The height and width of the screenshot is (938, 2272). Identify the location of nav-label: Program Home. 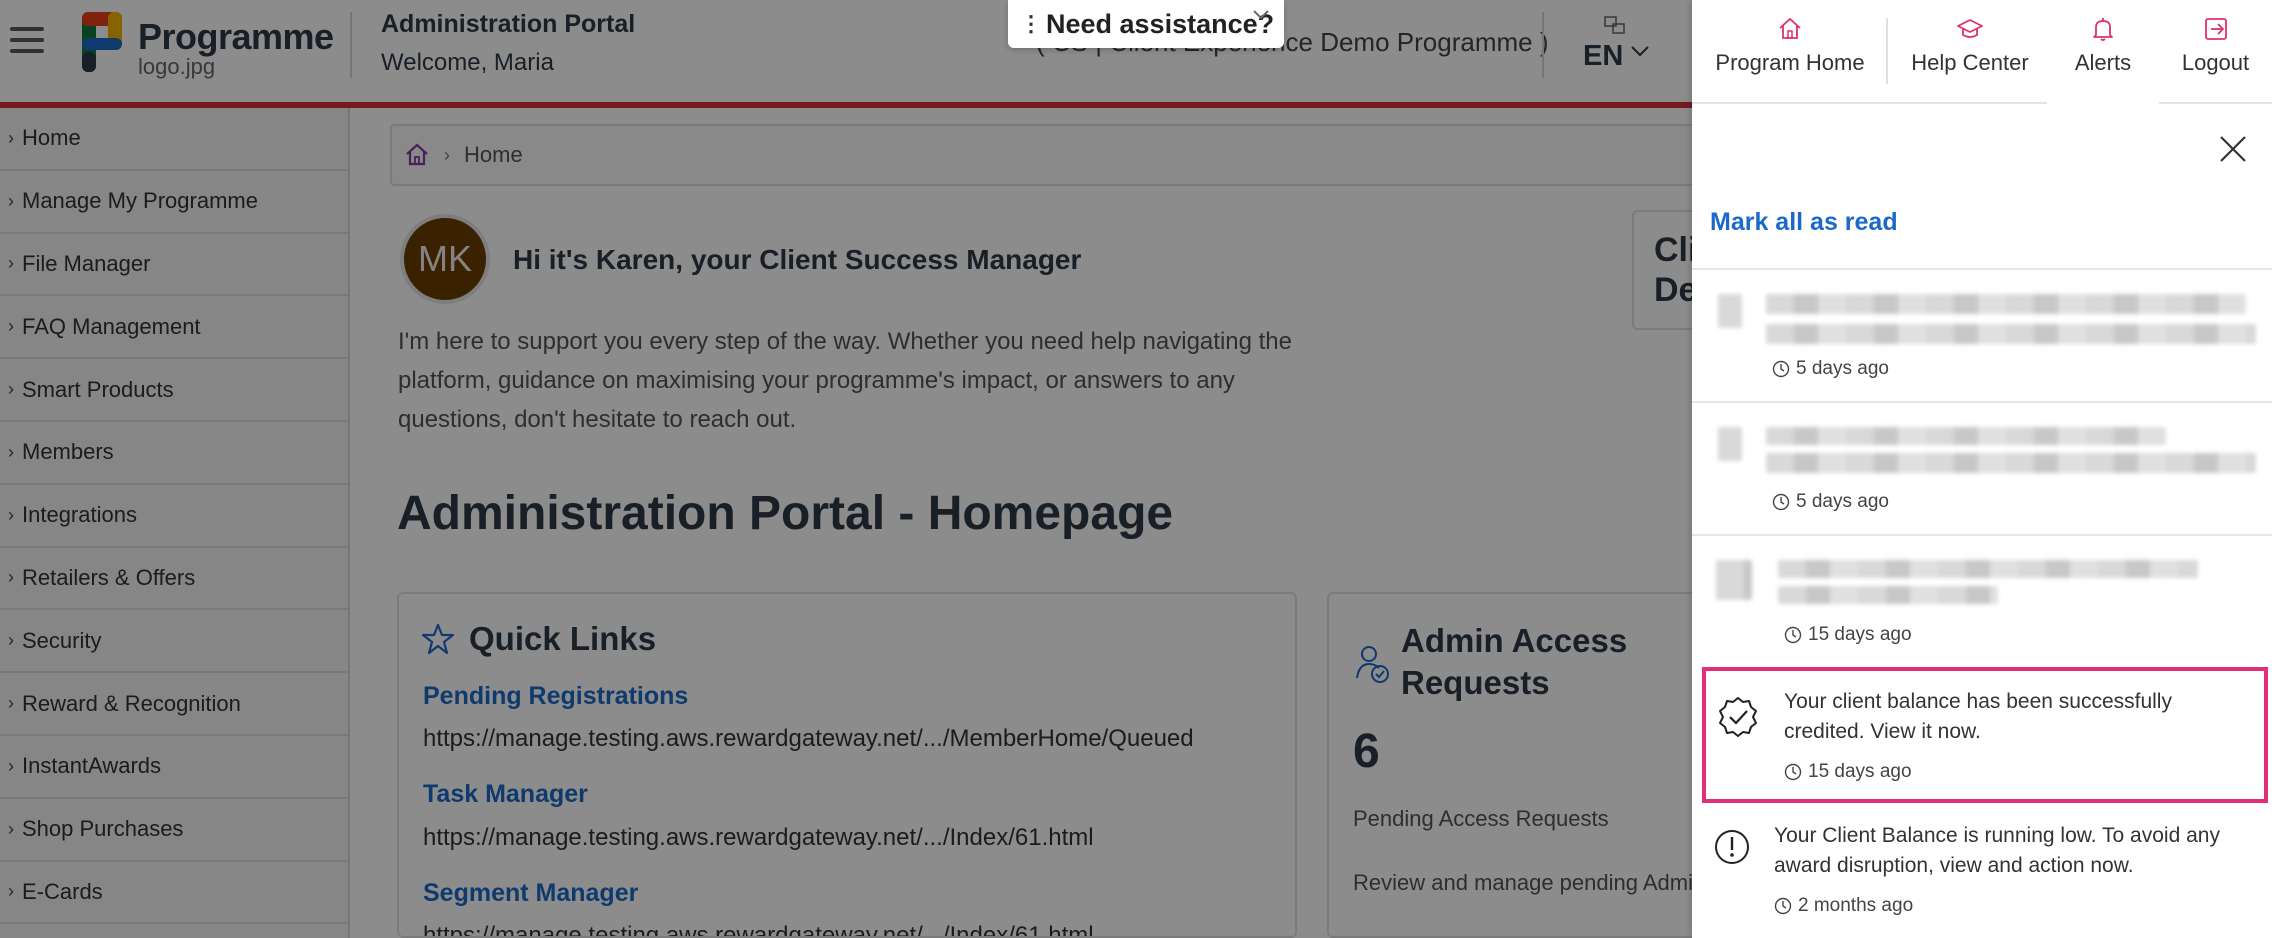
(1790, 62).